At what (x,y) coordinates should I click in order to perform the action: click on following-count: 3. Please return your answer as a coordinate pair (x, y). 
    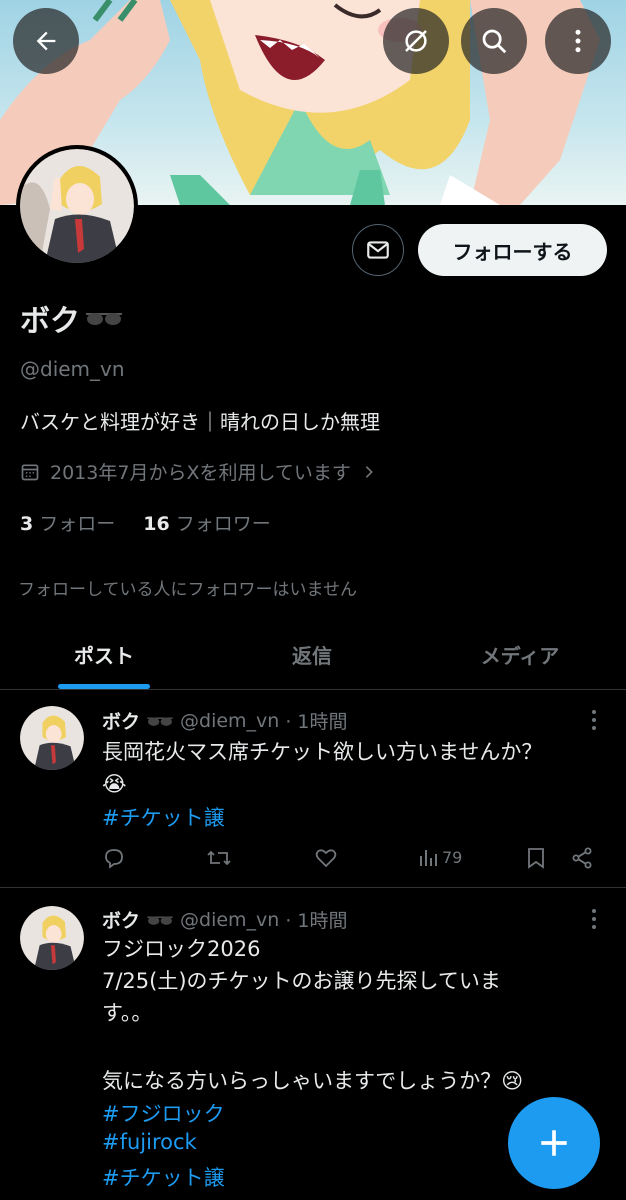
    Looking at the image, I should click on (27, 524).